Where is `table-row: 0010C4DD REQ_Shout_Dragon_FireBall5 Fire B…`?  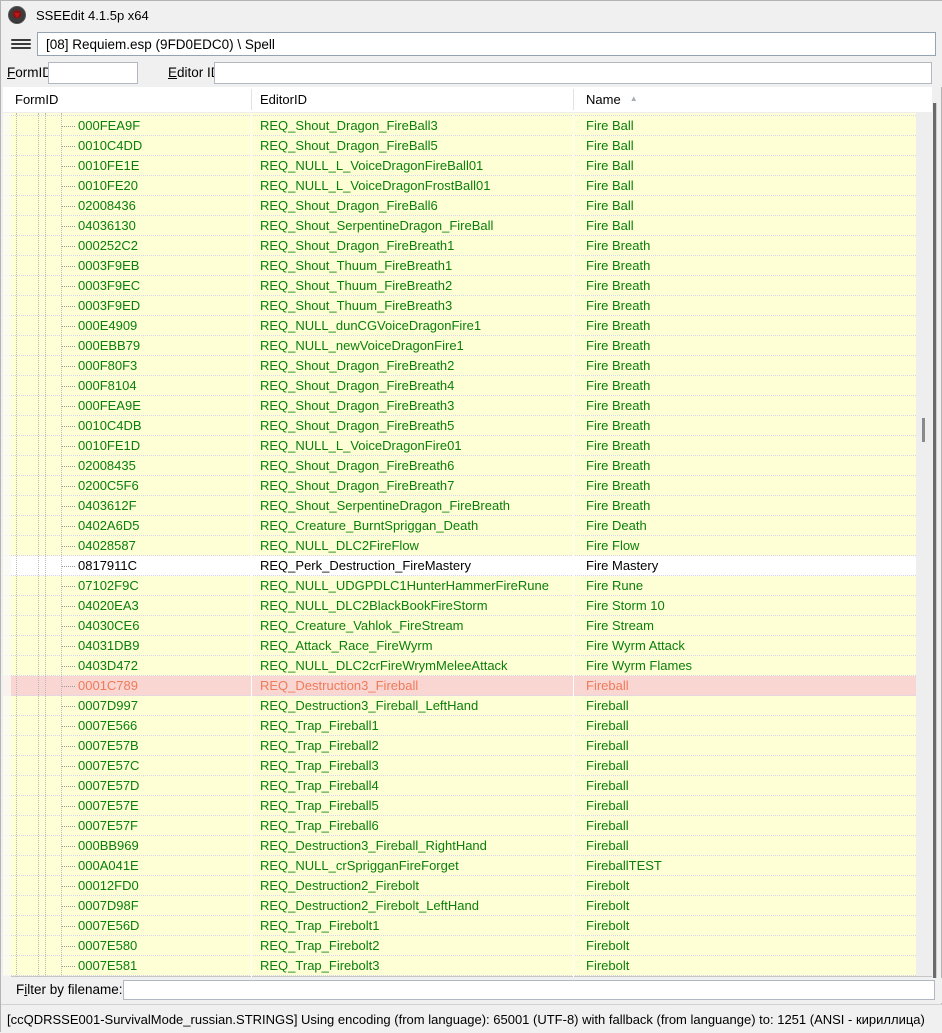
table-row: 0010C4DD REQ_Shout_Dragon_FireBall5 Fire B… is located at coordinates (459, 146).